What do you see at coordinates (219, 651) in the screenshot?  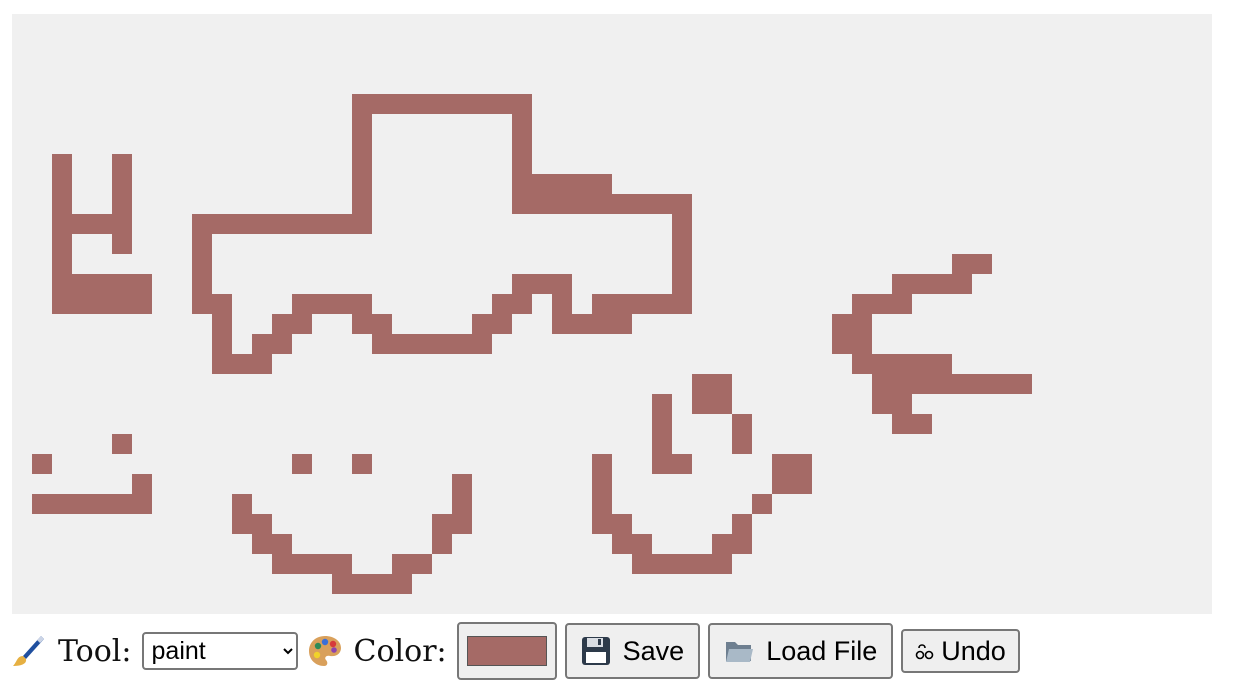 I see `tool-select: paint` at bounding box center [219, 651].